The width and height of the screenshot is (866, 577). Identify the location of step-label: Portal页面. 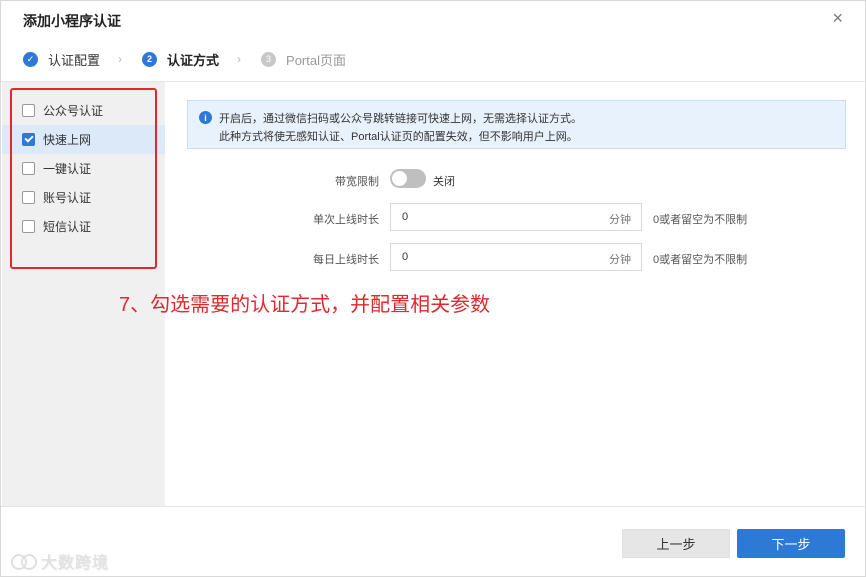
(316, 60).